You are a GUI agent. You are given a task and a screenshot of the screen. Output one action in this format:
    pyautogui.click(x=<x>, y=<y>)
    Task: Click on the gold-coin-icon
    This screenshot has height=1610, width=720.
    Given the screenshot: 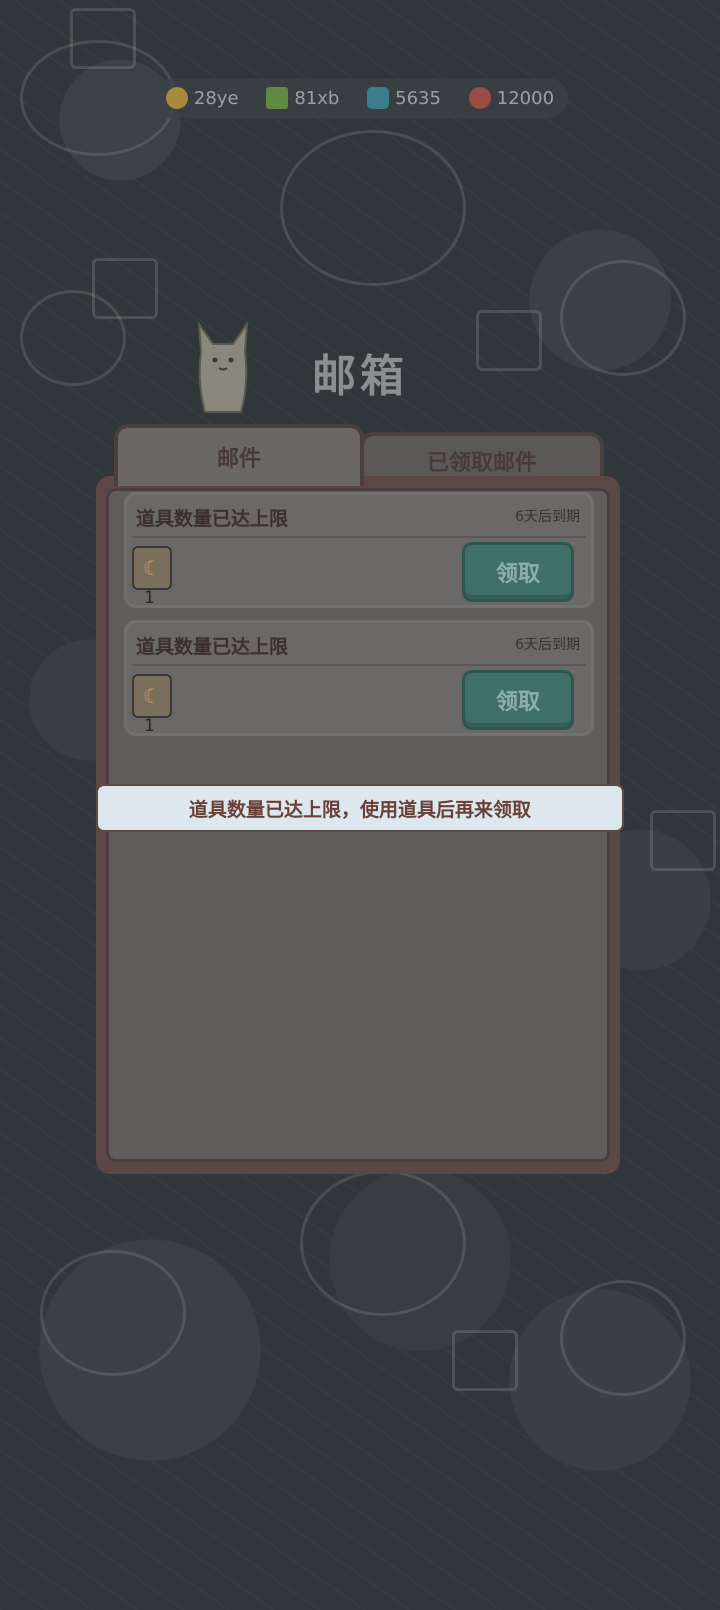 What is the action you would take?
    pyautogui.click(x=176, y=98)
    